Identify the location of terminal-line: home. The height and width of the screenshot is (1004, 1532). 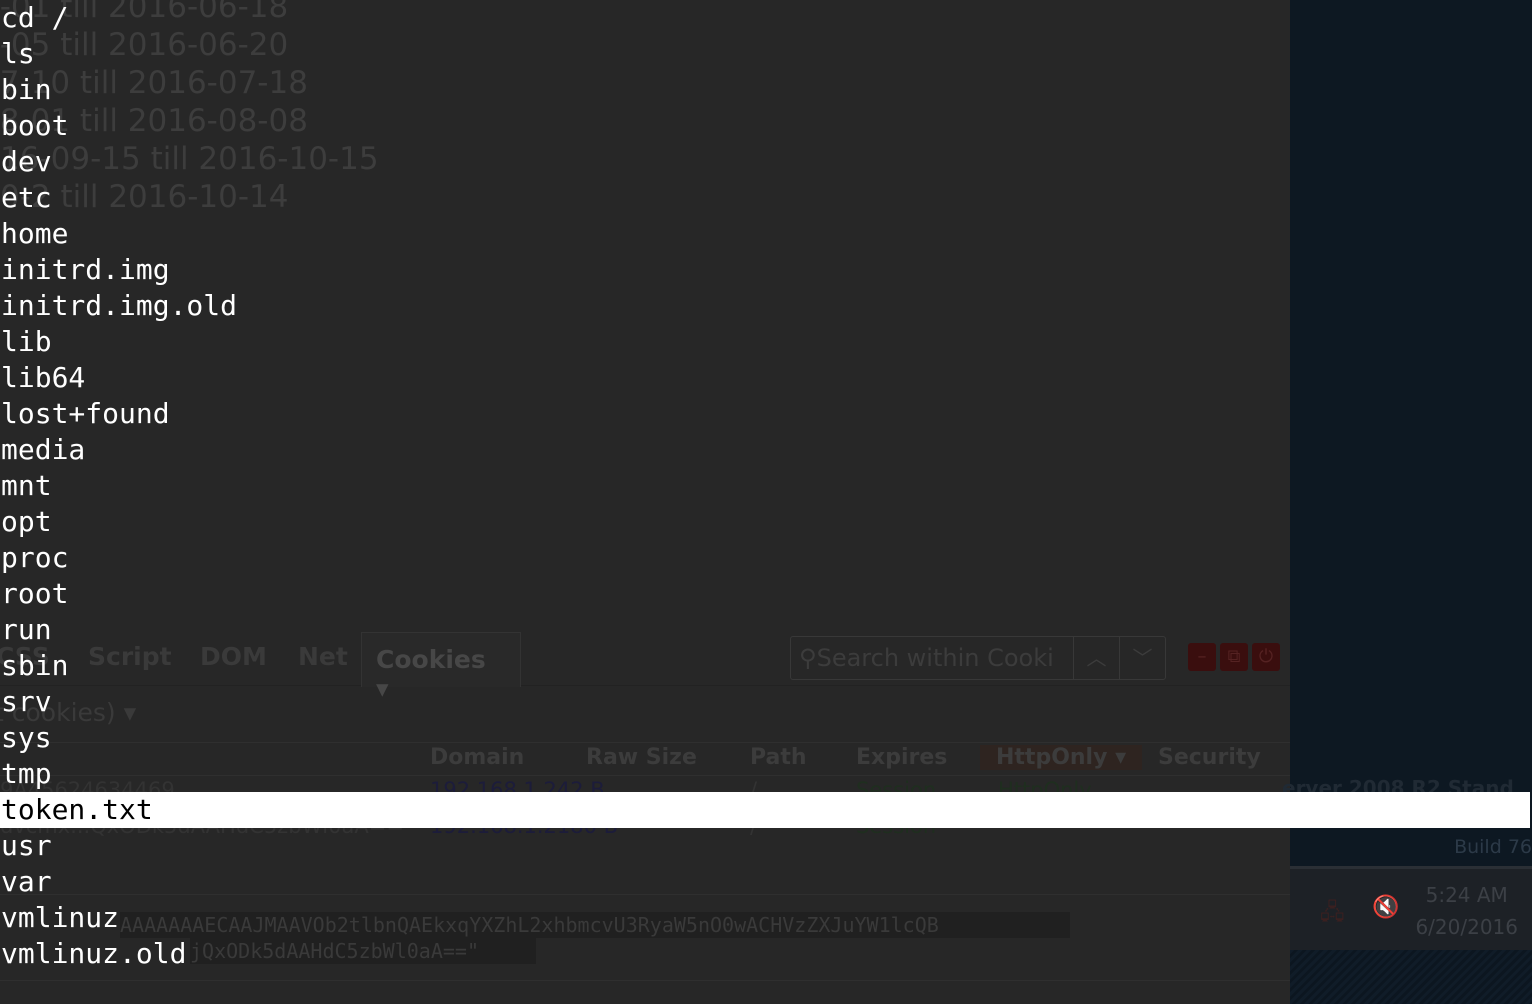
(35, 233).